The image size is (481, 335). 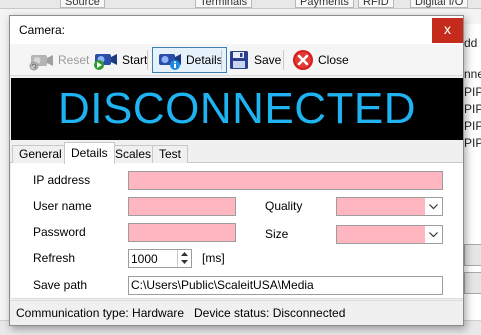 What do you see at coordinates (105, 62) in the screenshot?
I see `start-camera-icon` at bounding box center [105, 62].